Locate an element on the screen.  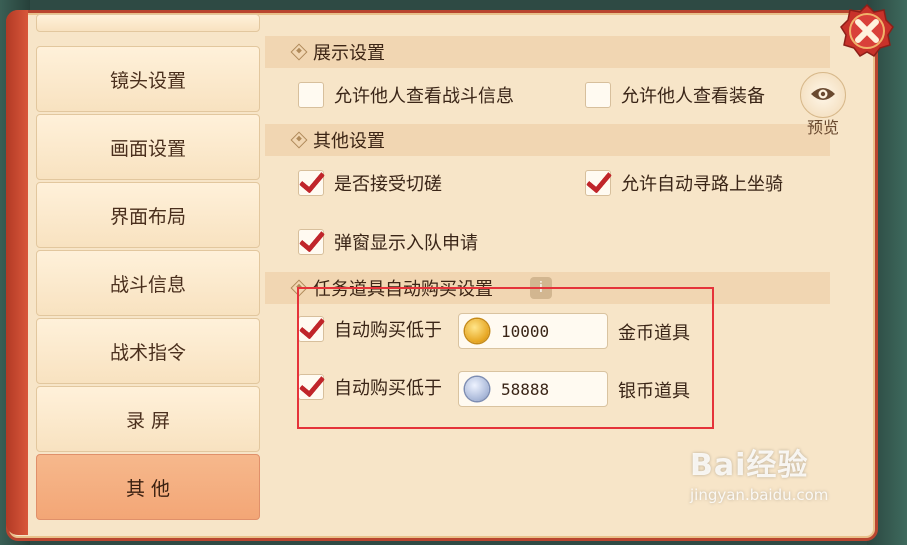
sidebar-item-layout: 界面布局 is located at coordinates (148, 215).